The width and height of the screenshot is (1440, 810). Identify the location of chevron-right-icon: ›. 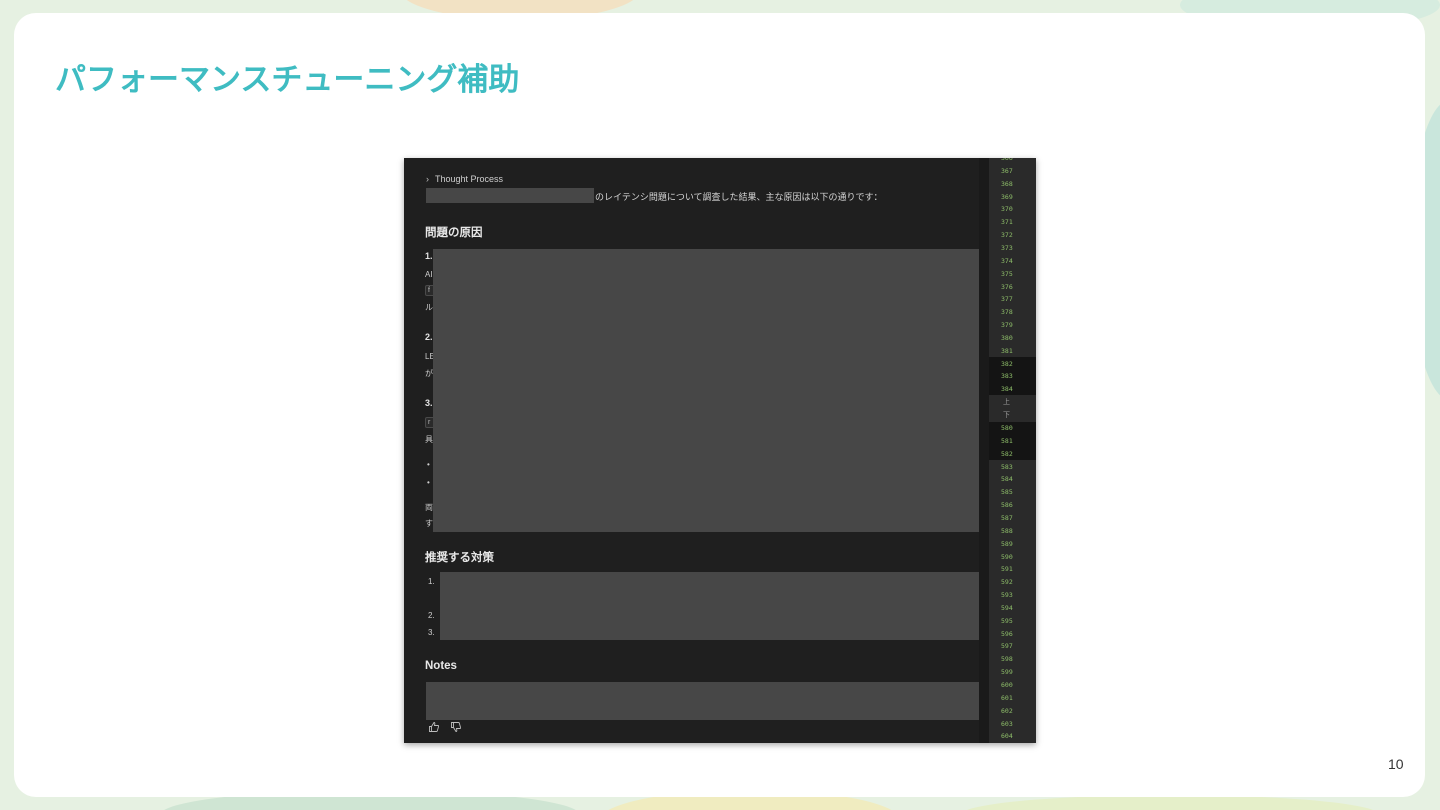
(427, 179).